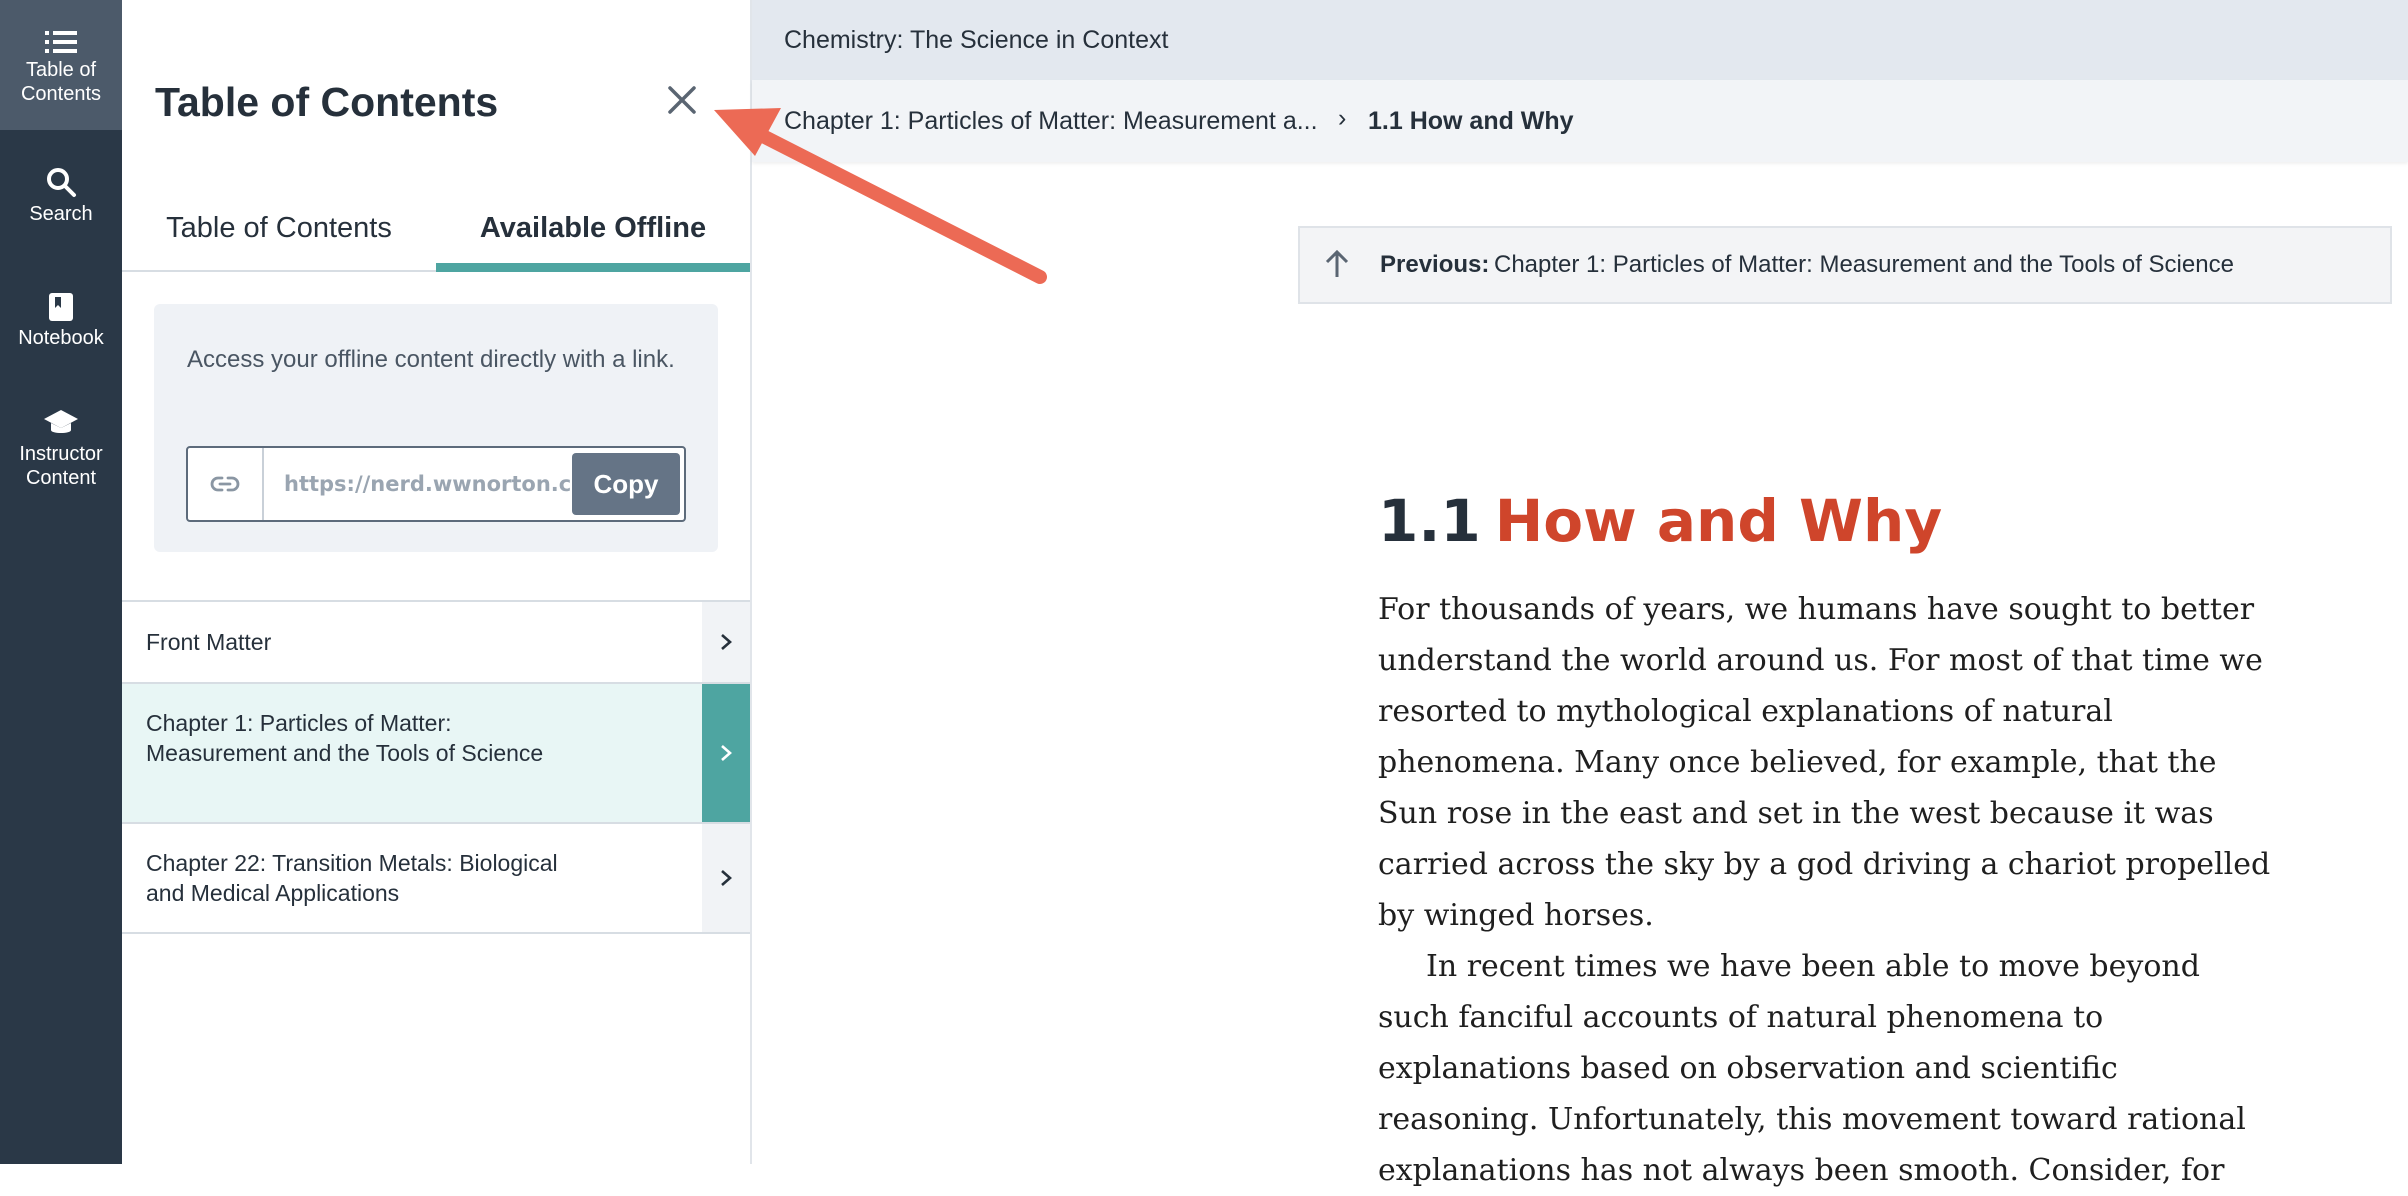 This screenshot has height=1196, width=2408. Describe the element at coordinates (61, 338) in the screenshot. I see `rail-label: Notebook` at that location.